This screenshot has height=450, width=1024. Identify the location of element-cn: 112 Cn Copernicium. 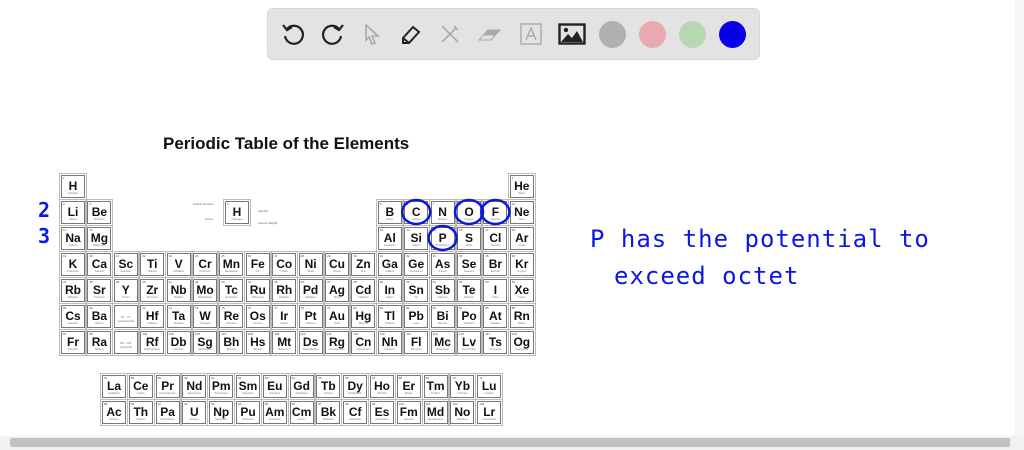
(363, 342).